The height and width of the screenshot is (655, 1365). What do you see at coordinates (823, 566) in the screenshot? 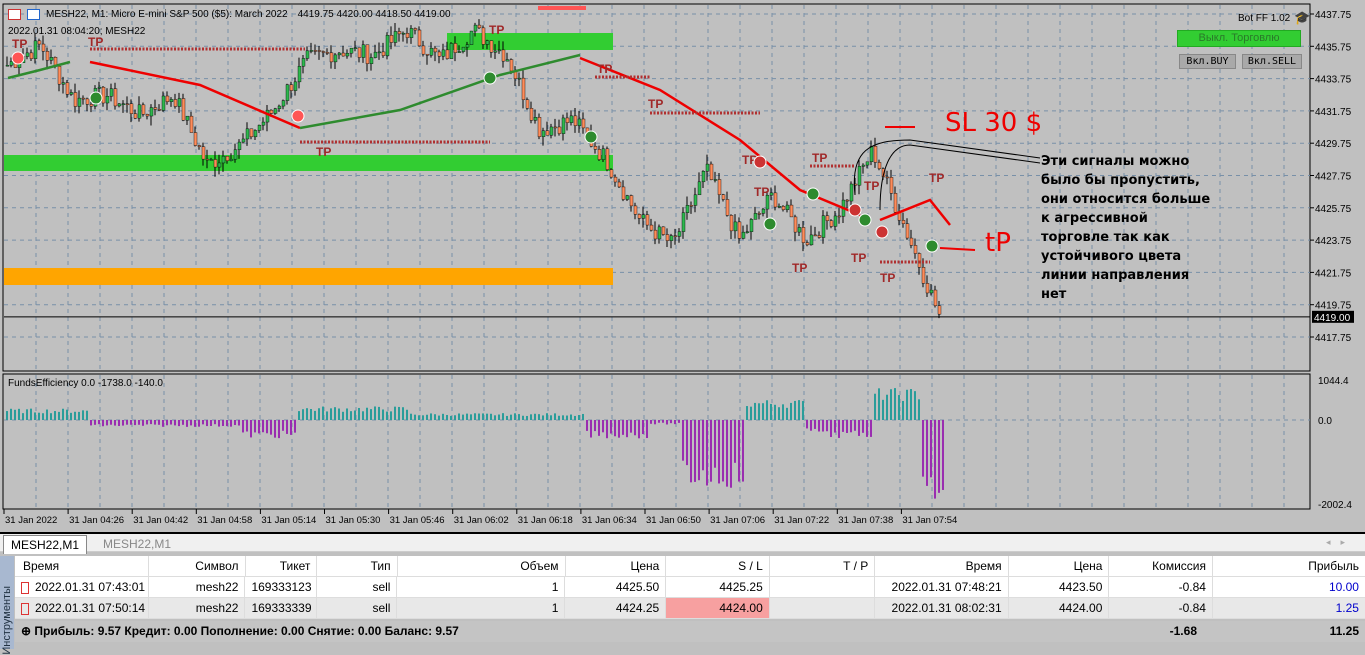
I see `column-header: T / P` at bounding box center [823, 566].